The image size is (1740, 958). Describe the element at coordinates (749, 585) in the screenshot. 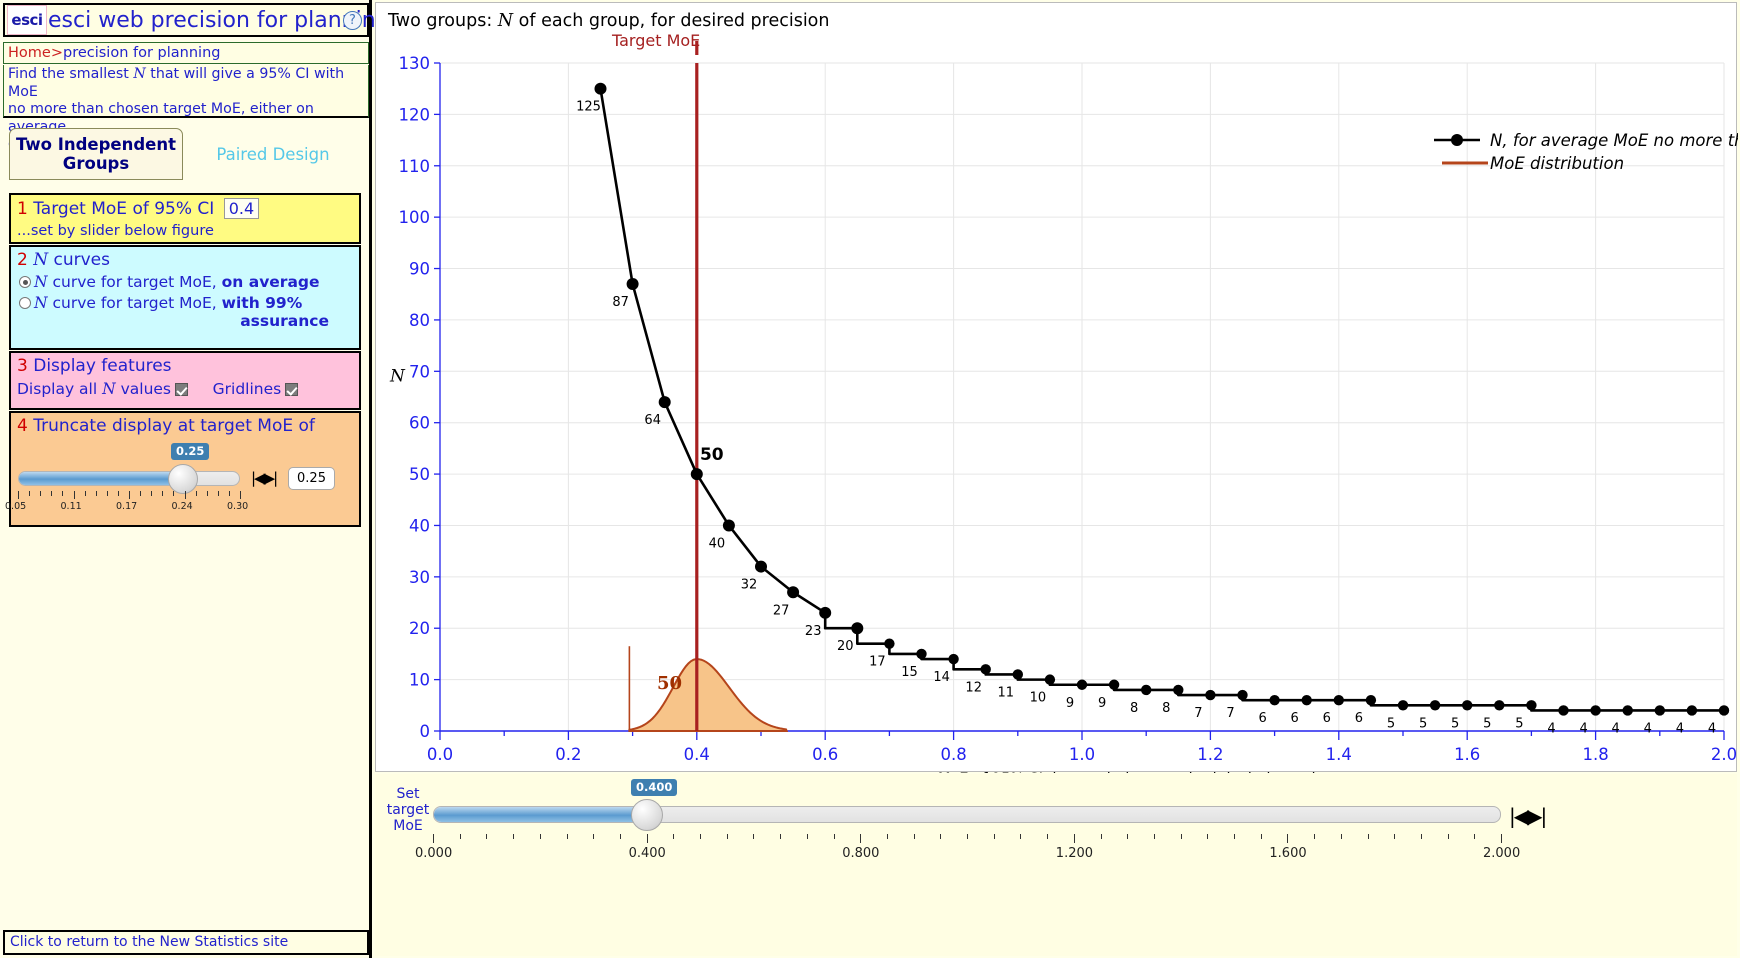

I see `n-curve-point-label: 32` at that location.